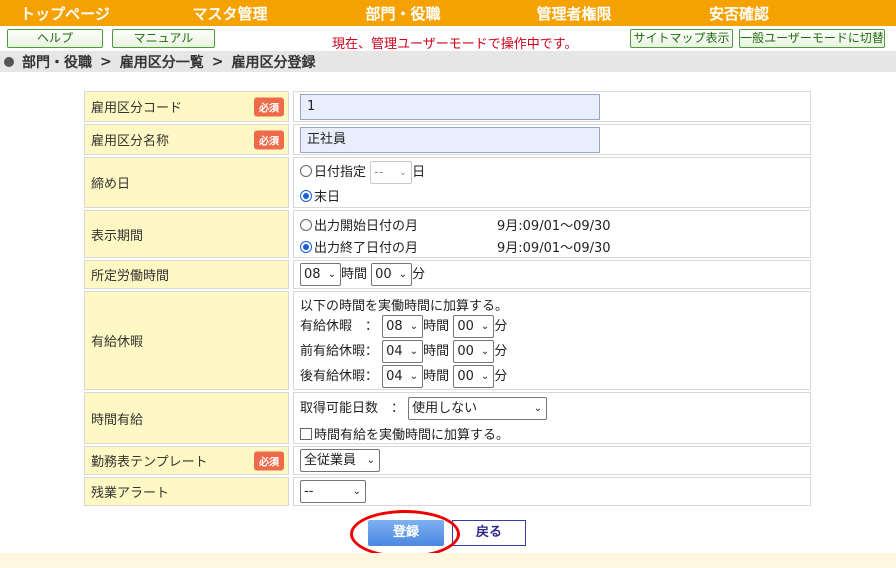 This screenshot has width=896, height=568. Describe the element at coordinates (366, 226) in the screenshot. I see `radio-label: 出力開始日付の月` at that location.